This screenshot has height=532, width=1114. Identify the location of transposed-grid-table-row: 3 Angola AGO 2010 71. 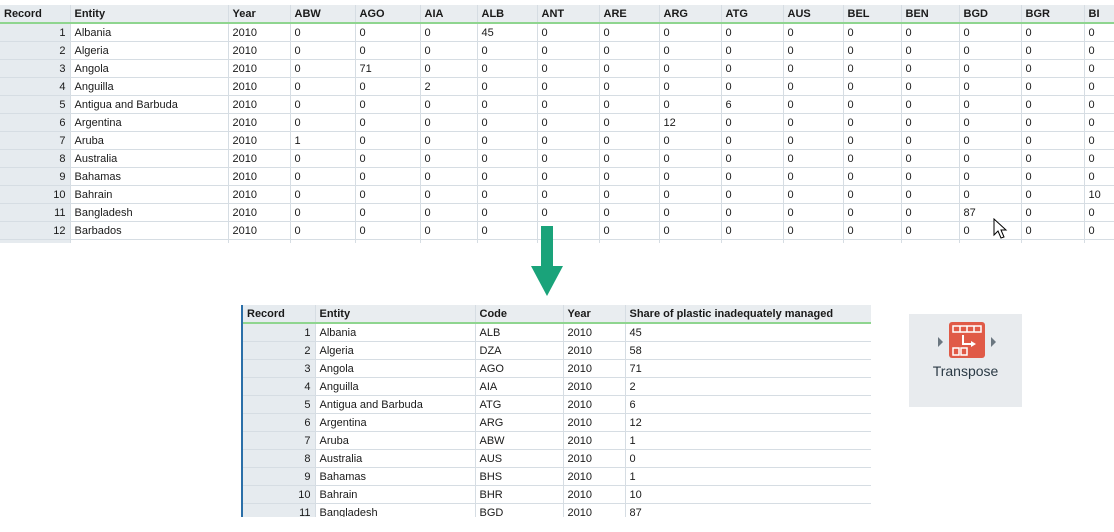
(557, 368).